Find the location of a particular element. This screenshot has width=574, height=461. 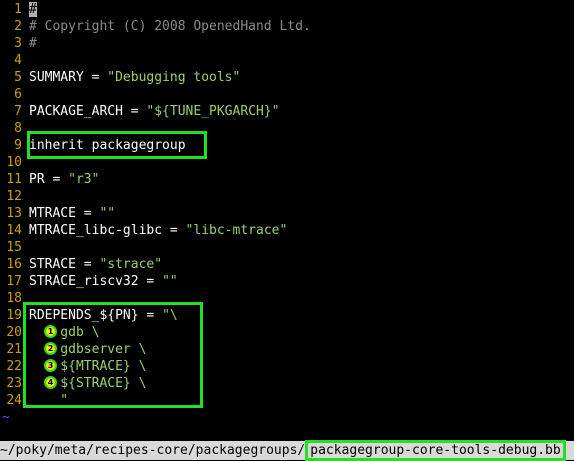

code-line: 19 RDEPENDS_${PN} = "\ is located at coordinates (88, 315).